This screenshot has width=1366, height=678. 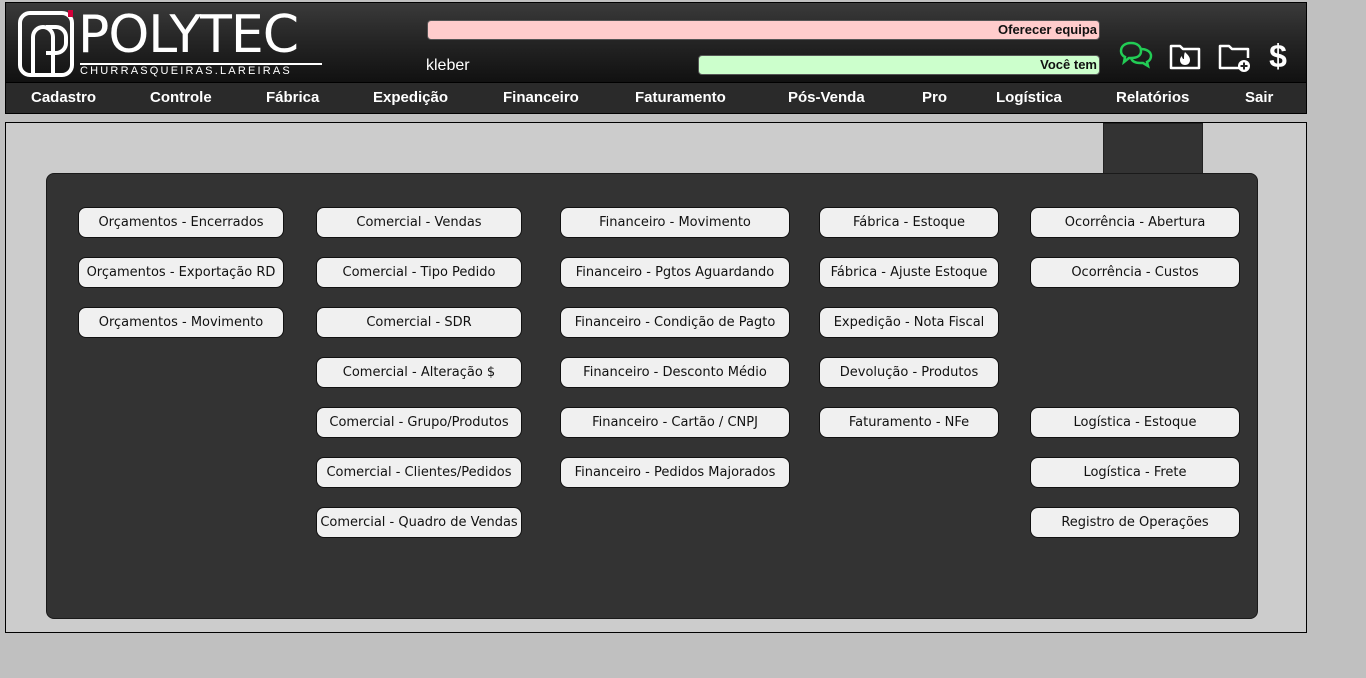 What do you see at coordinates (675, 472) in the screenshot?
I see `menu-button-financeiro-pedidos-majorados: Financeiro - Pedidos Majorados` at bounding box center [675, 472].